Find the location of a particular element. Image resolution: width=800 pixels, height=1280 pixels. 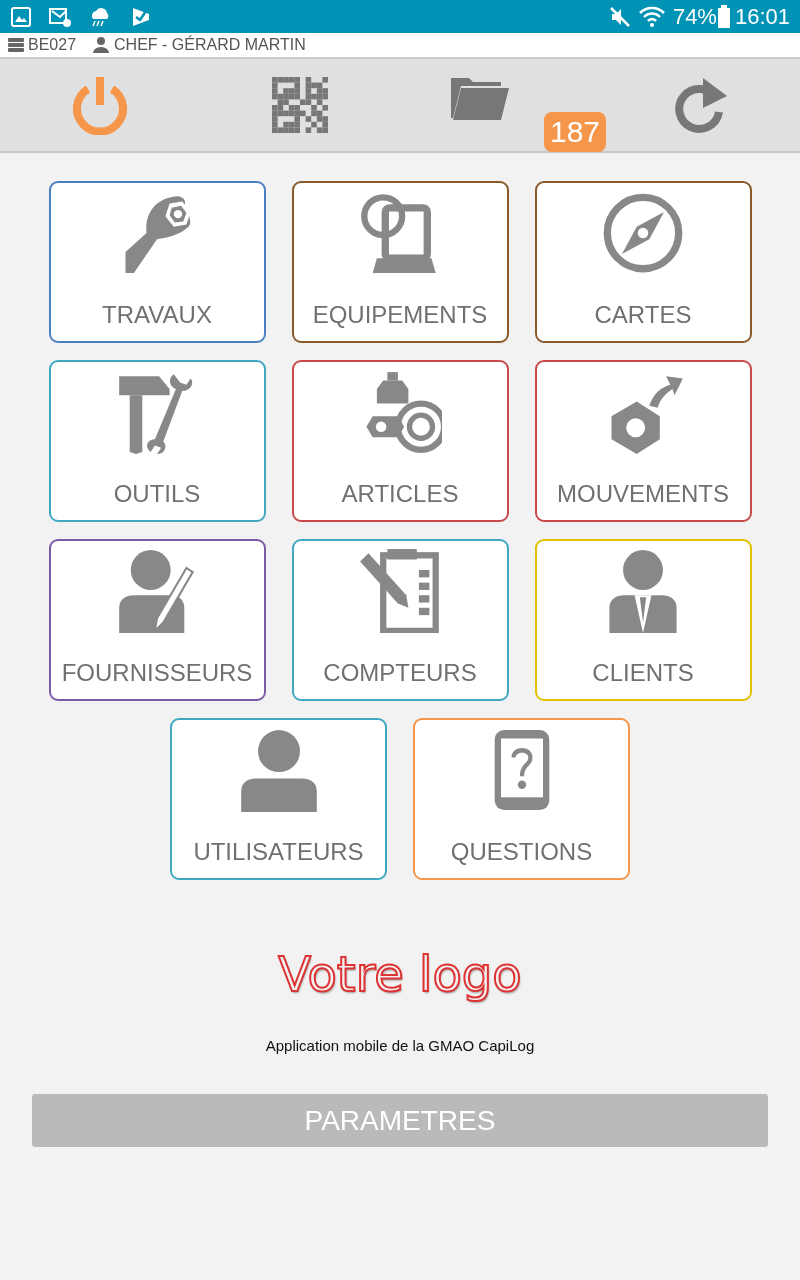

battery-percentage: 74% is located at coordinates (694, 17).